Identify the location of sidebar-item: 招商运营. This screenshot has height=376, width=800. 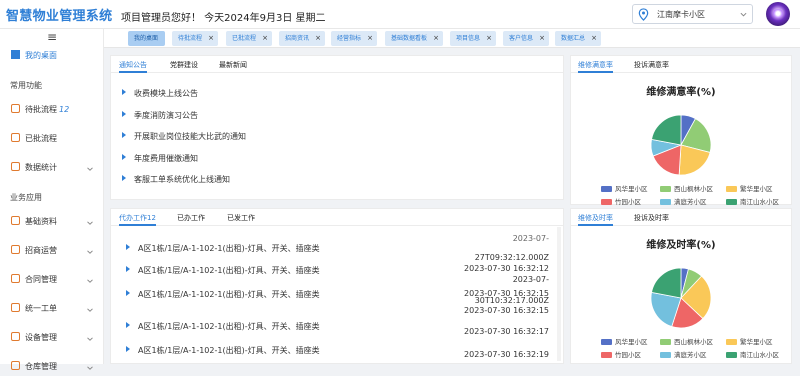
(52, 251).